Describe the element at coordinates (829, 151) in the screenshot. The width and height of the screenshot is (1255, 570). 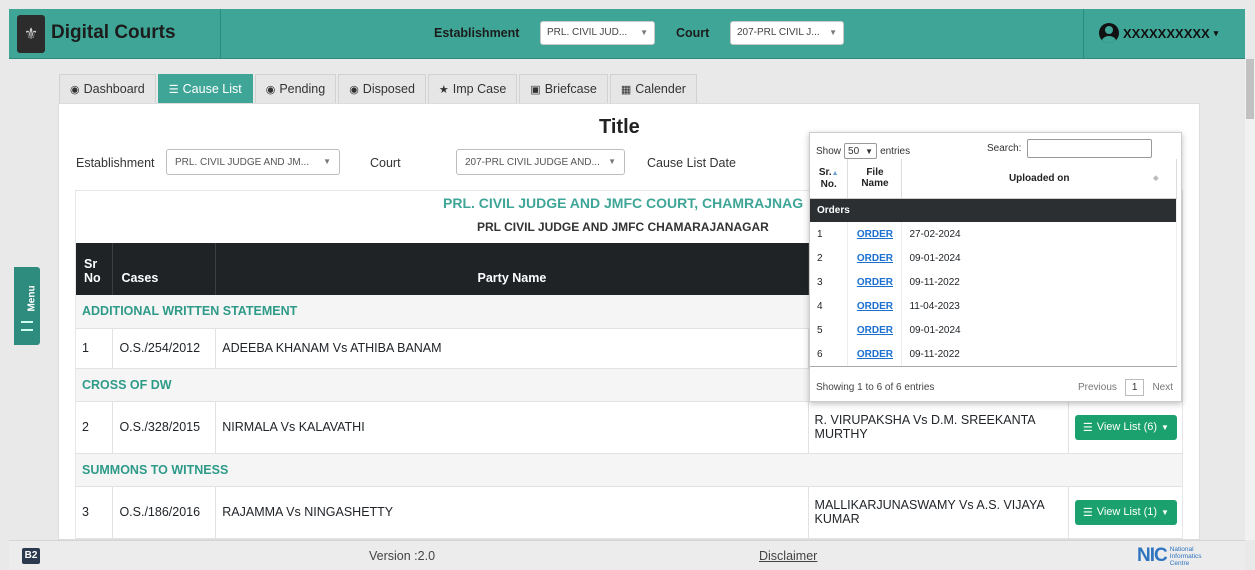
I see `show-label: Show` at that location.